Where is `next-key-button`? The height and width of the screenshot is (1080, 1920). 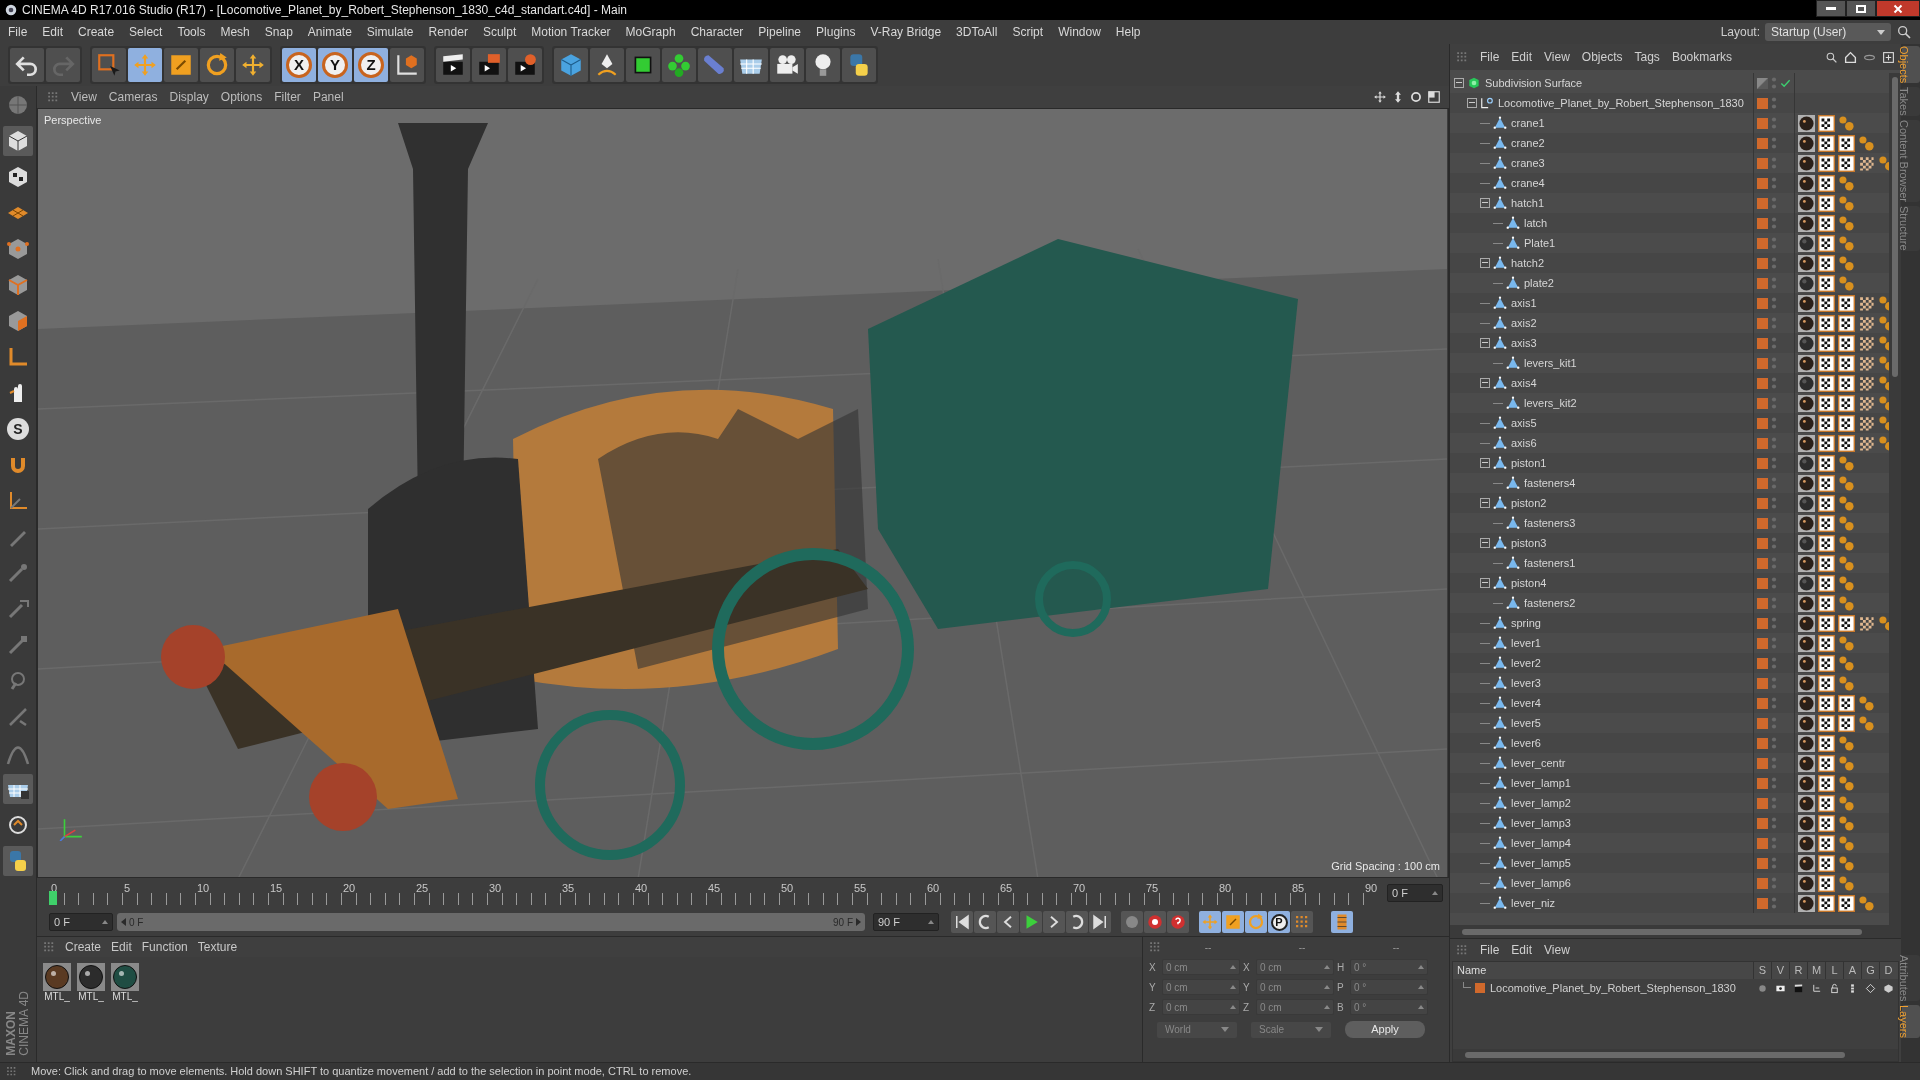
next-key-button is located at coordinates (1077, 922).